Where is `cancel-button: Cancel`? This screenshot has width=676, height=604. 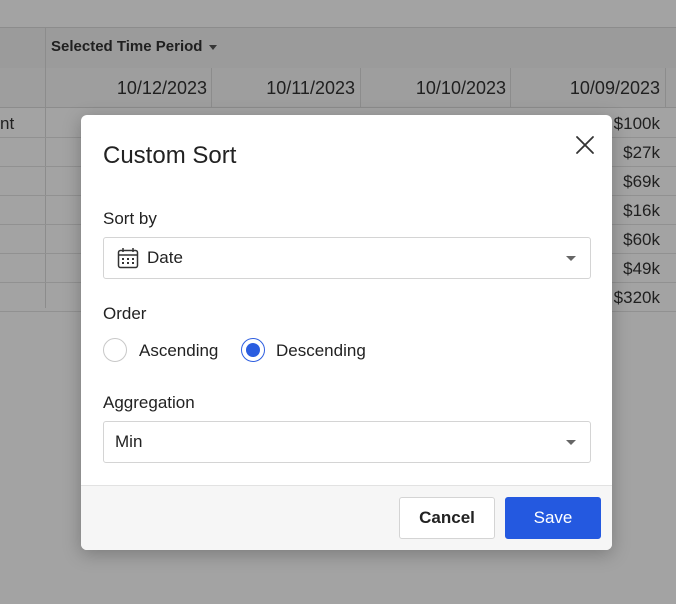
cancel-button: Cancel is located at coordinates (447, 518).